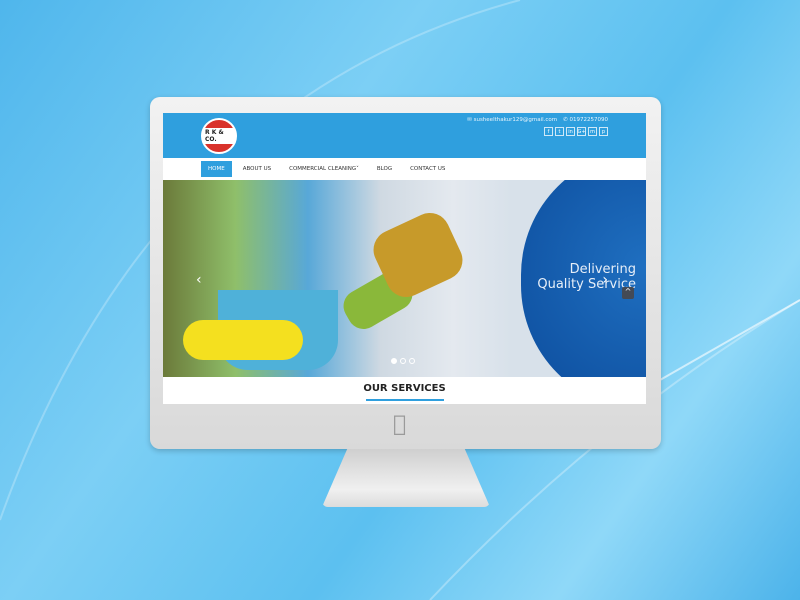 This screenshot has height=600, width=800. I want to click on linkedin-icon: in, so click(570, 131).